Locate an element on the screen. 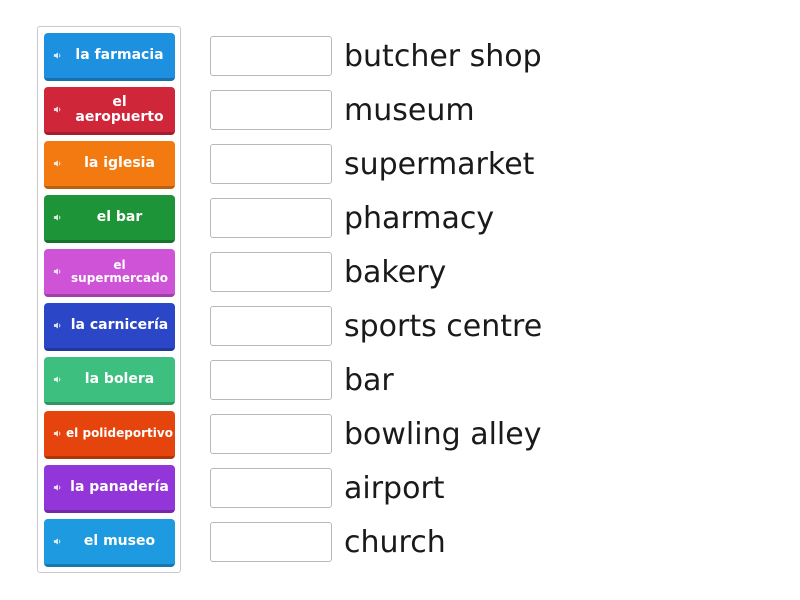 This screenshot has height=600, width=800. tile-label: el bar is located at coordinates (119, 217).